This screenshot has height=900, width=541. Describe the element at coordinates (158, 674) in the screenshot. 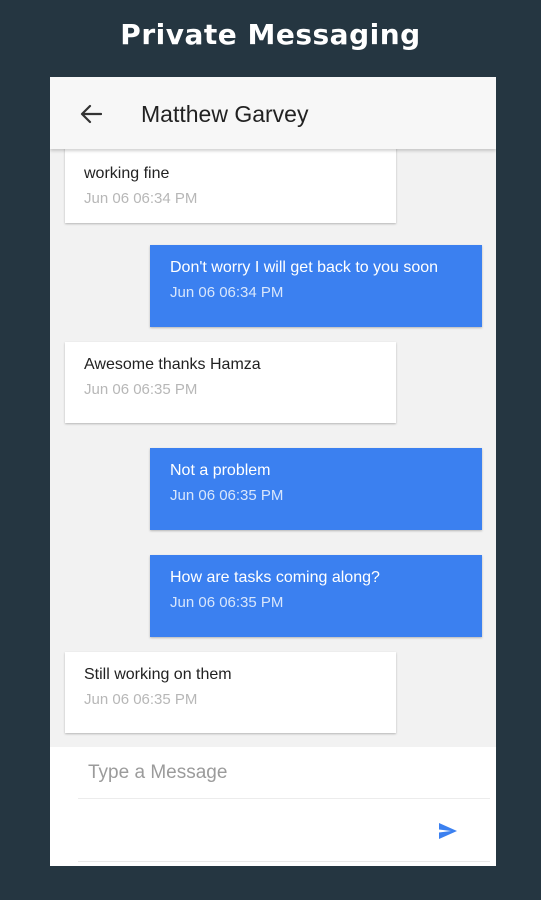

I see `message-text: Still working on them` at that location.